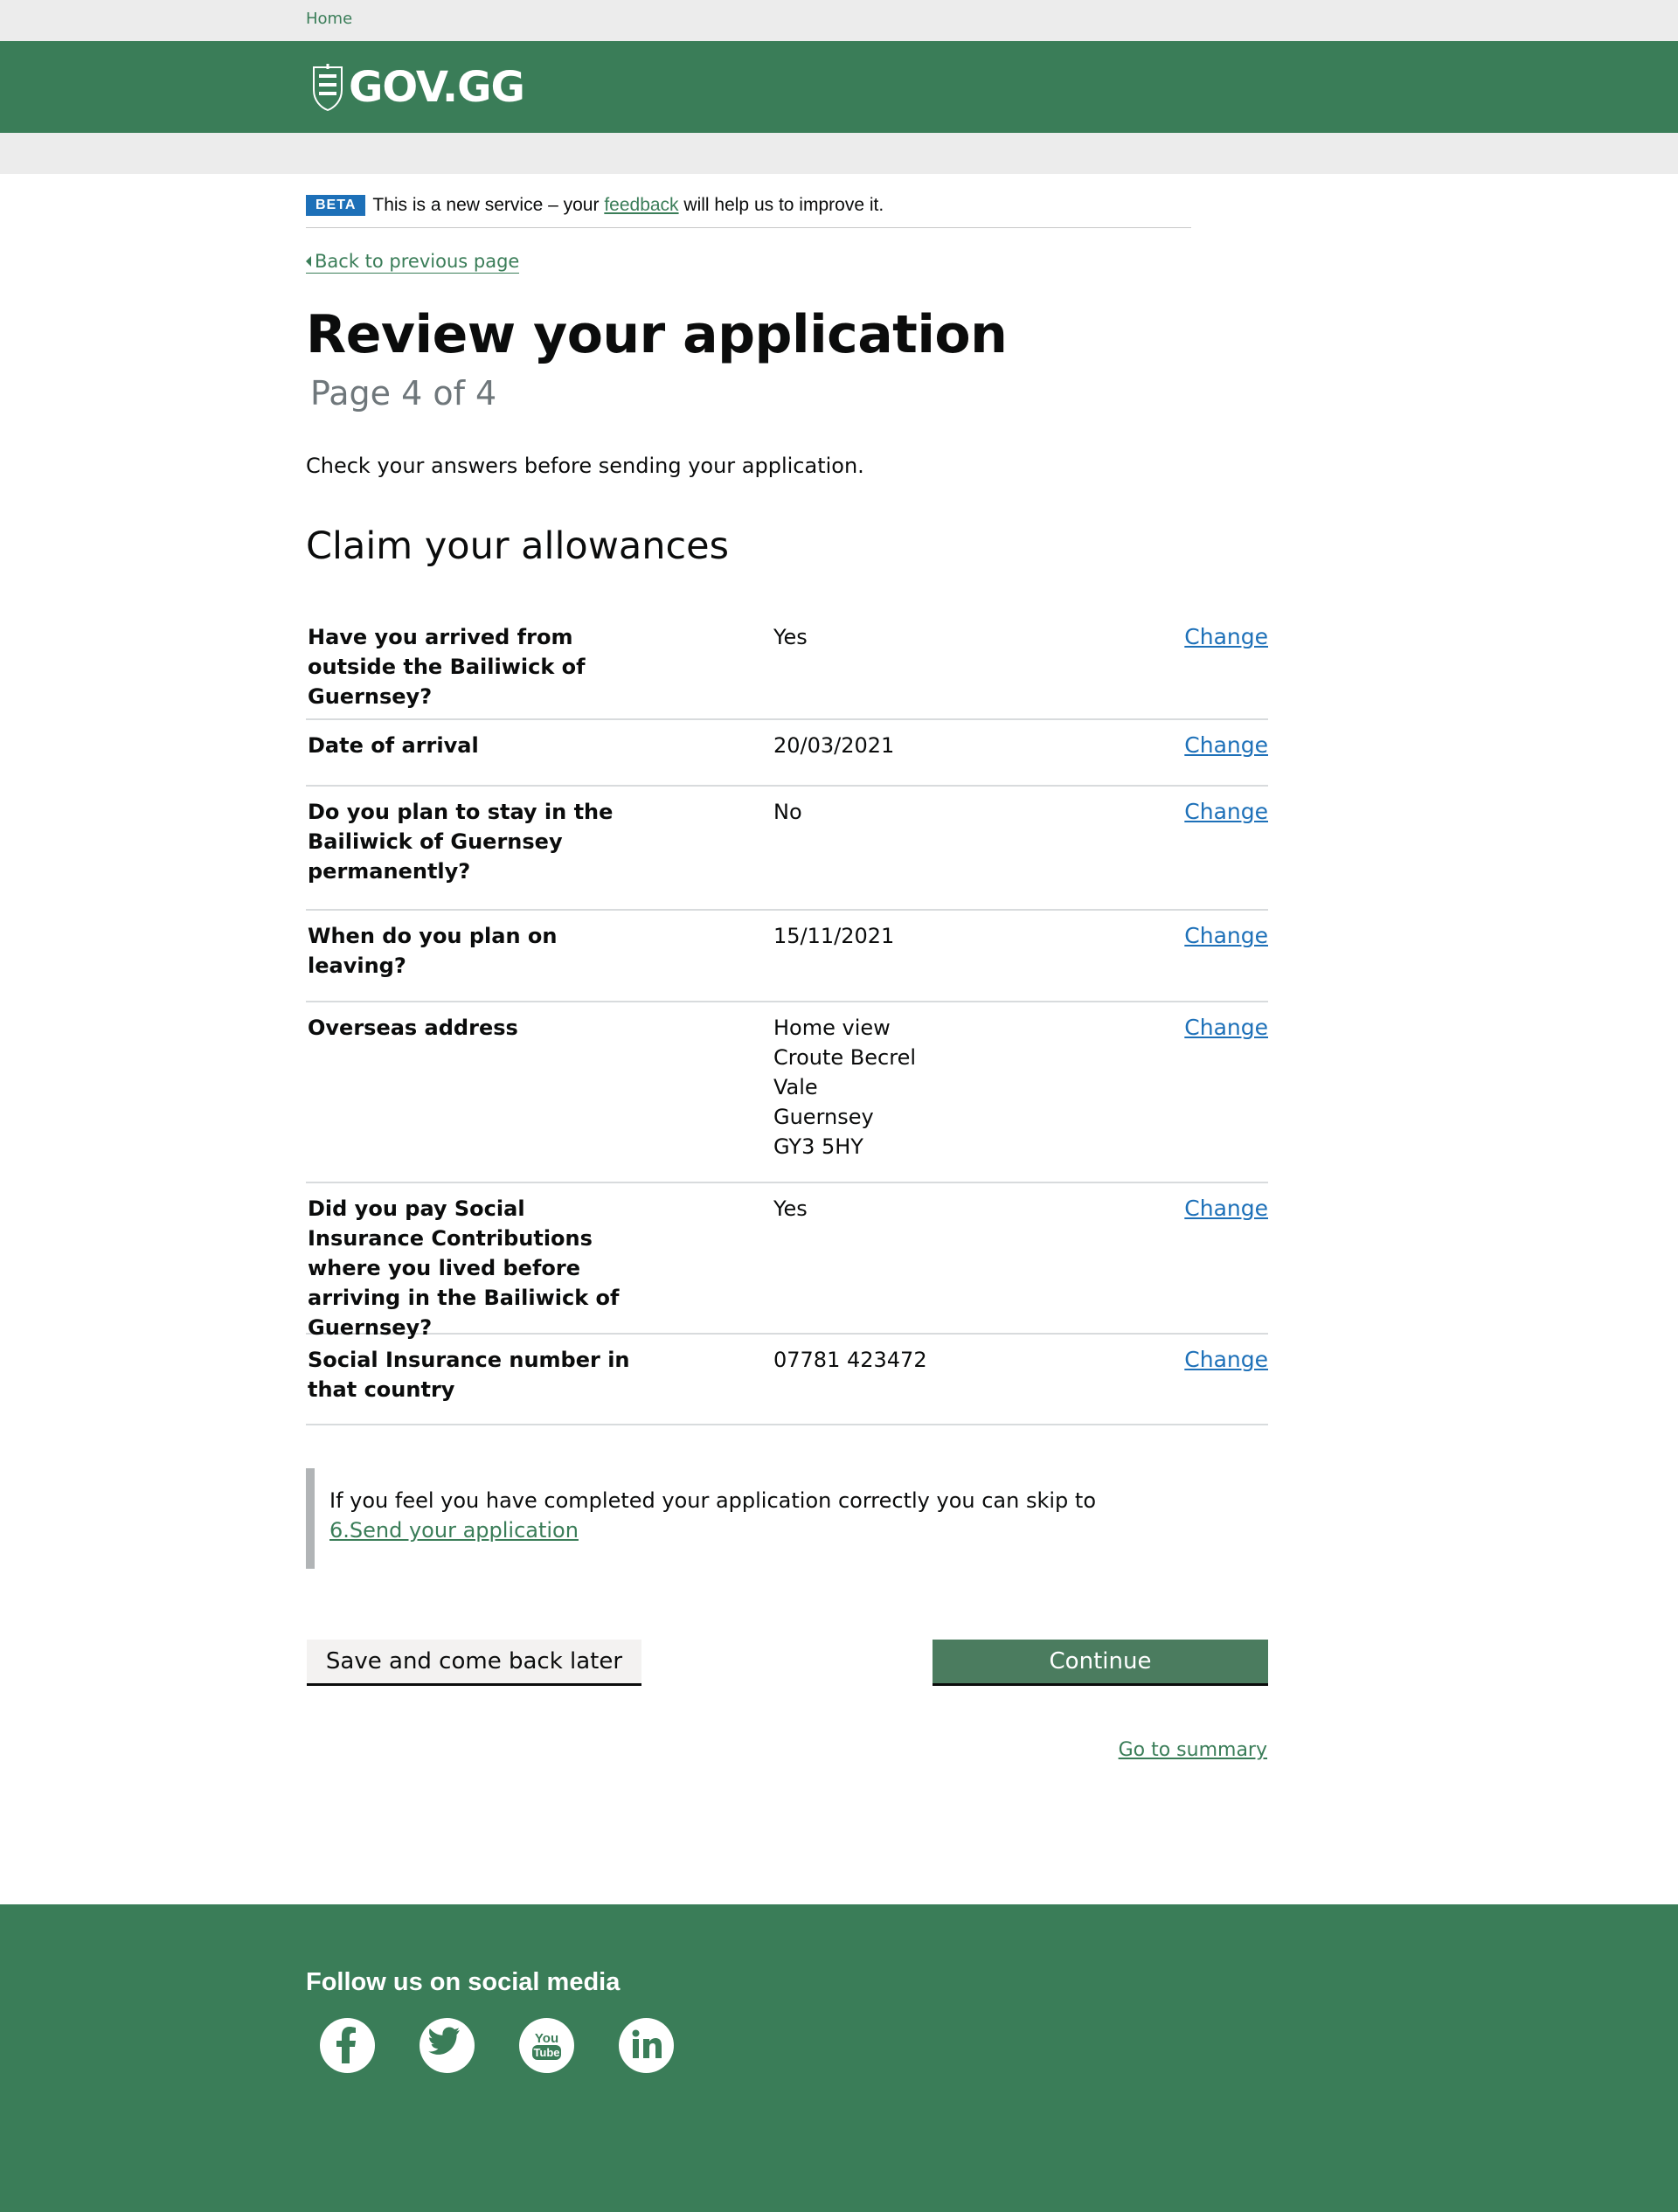 This screenshot has width=1678, height=2212. What do you see at coordinates (454, 1530) in the screenshot?
I see `send-application-link: 6.Send your application` at bounding box center [454, 1530].